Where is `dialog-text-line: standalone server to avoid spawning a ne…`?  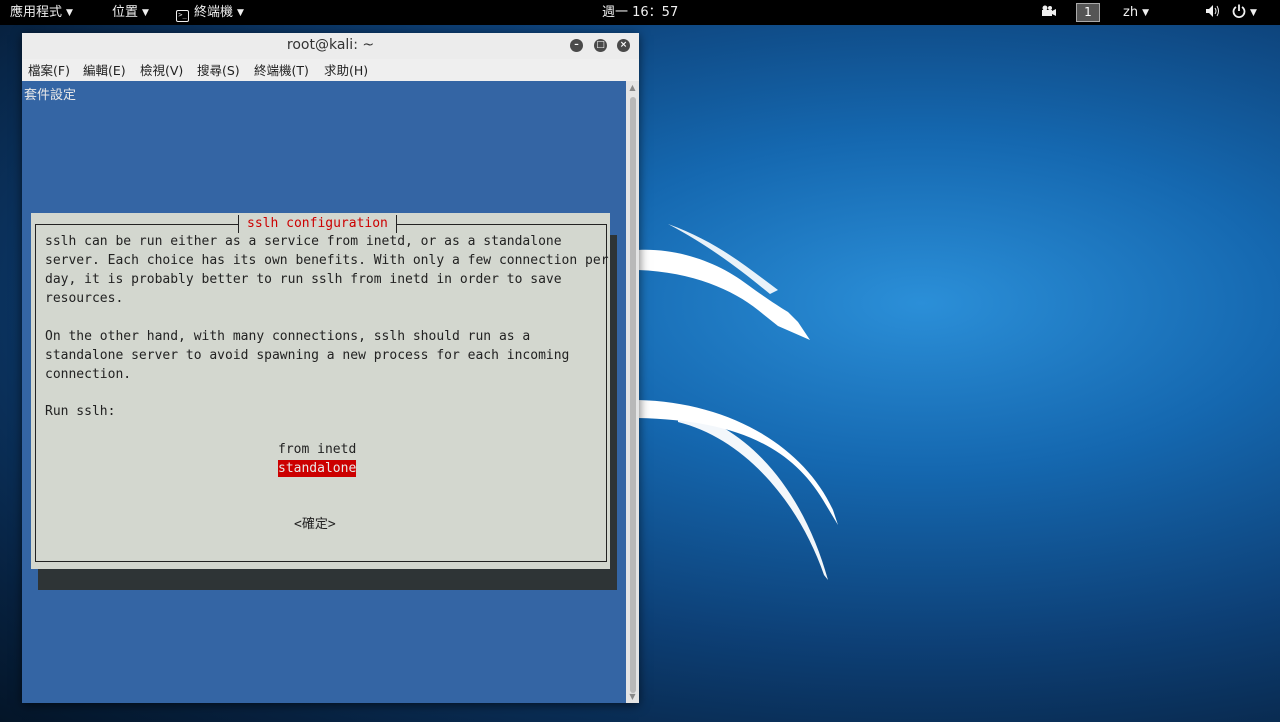 dialog-text-line: standalone server to avoid spawning a ne… is located at coordinates (307, 355).